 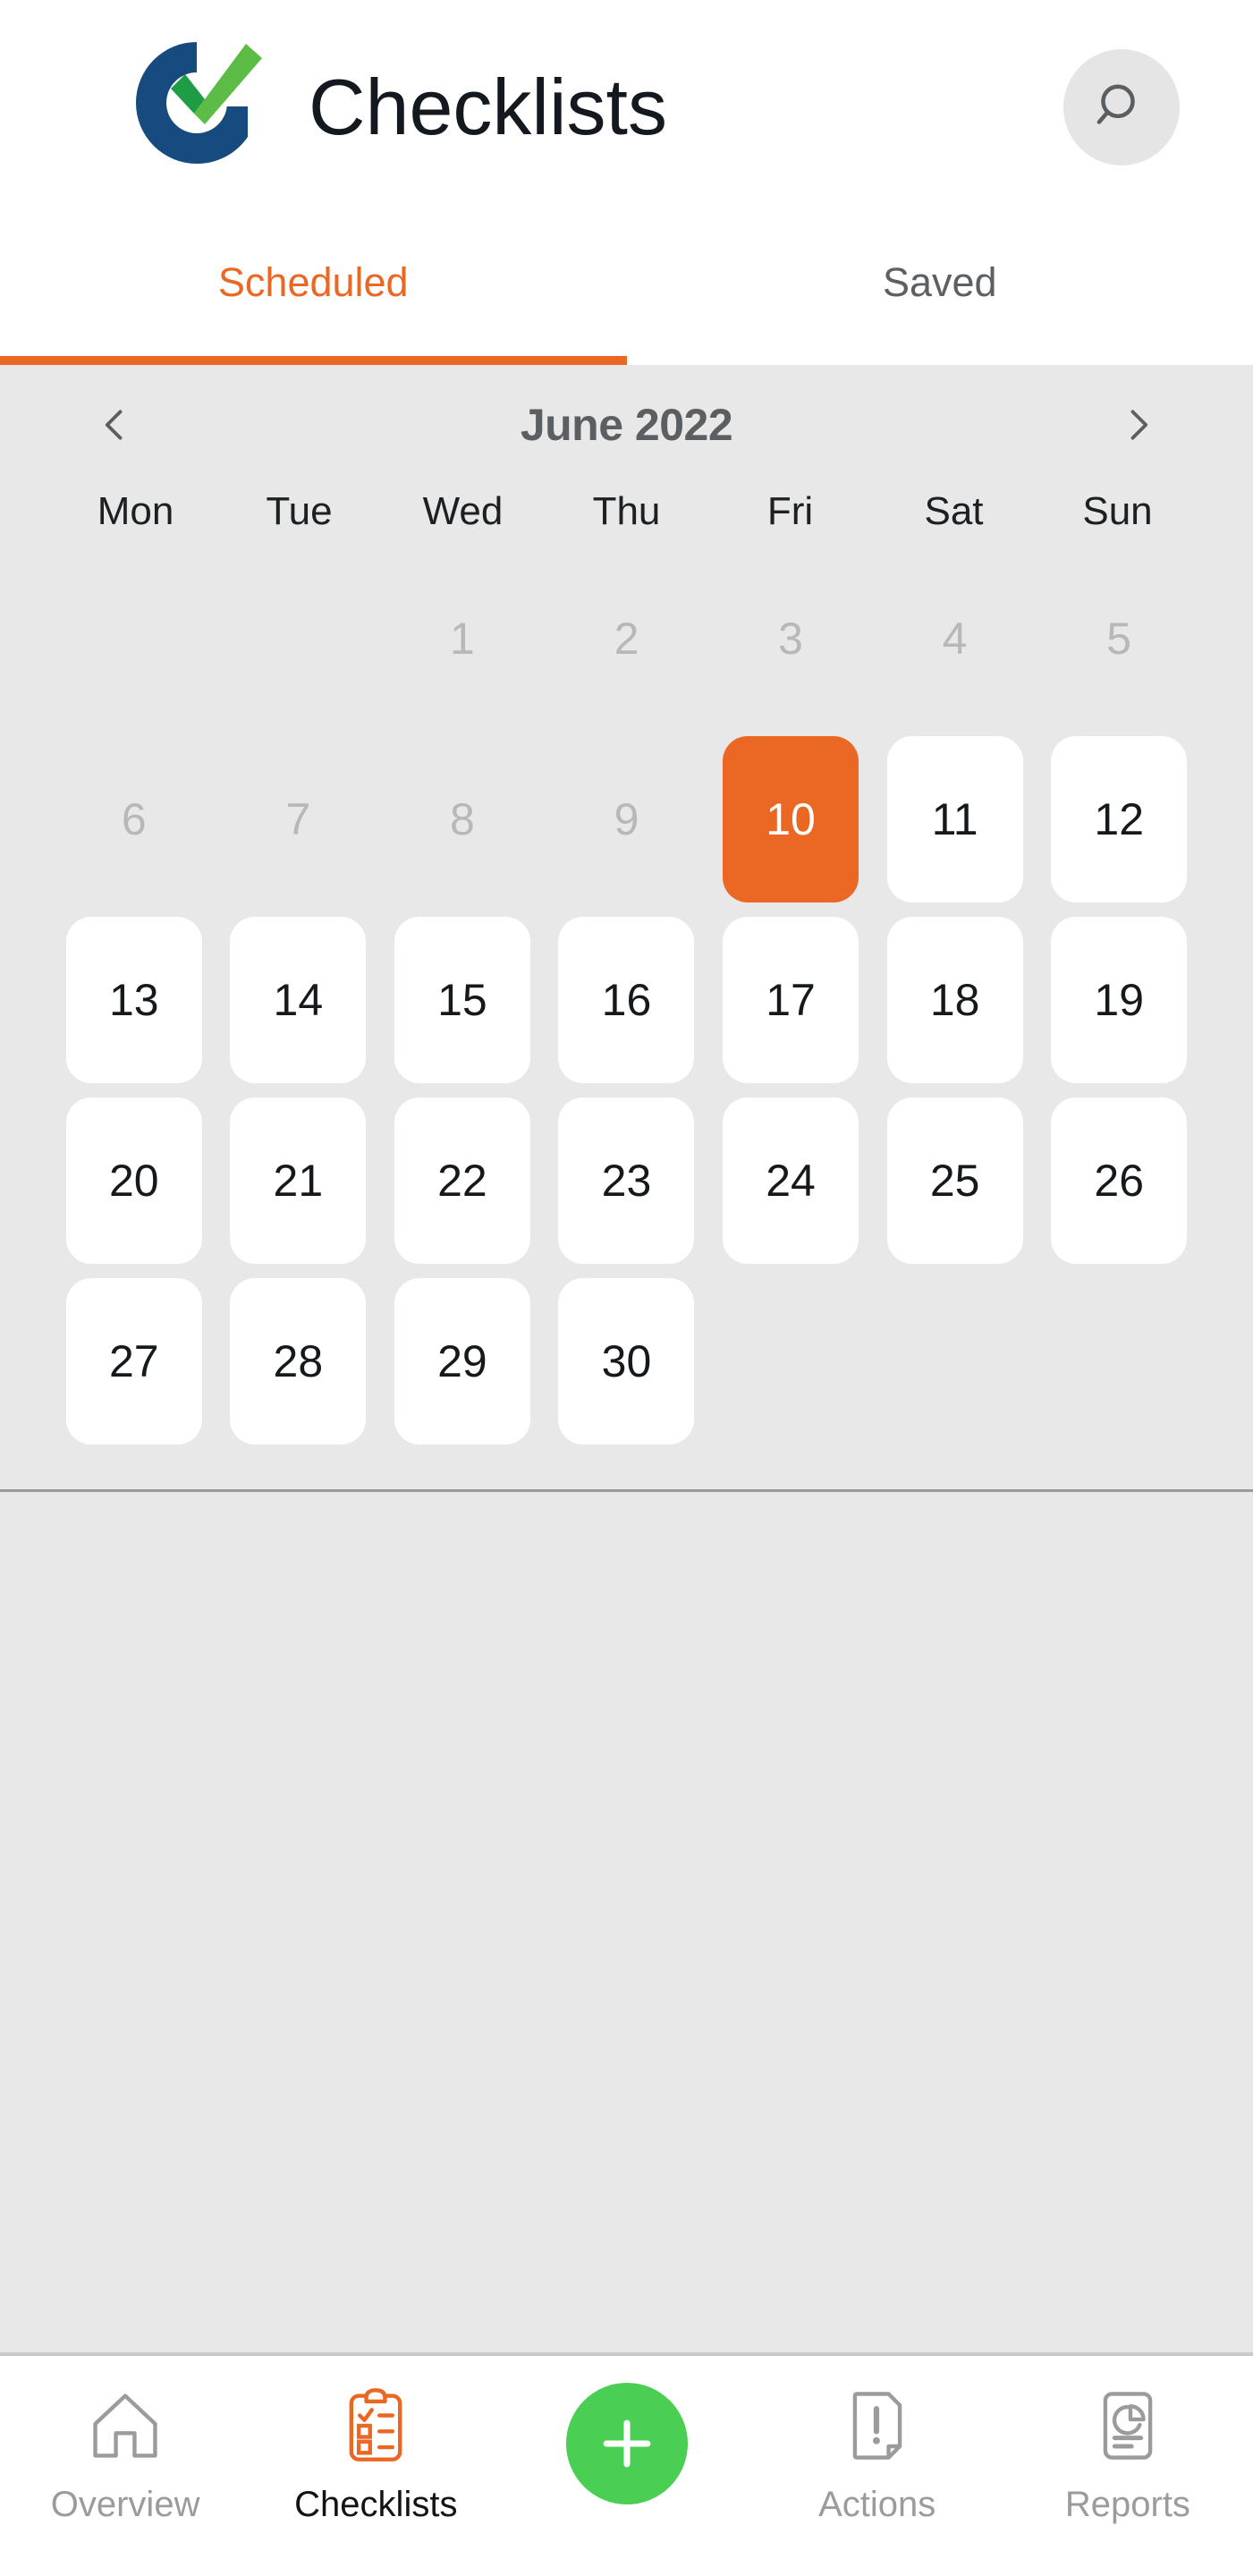 I want to click on calendar-day-4: 4, so click(x=955, y=639).